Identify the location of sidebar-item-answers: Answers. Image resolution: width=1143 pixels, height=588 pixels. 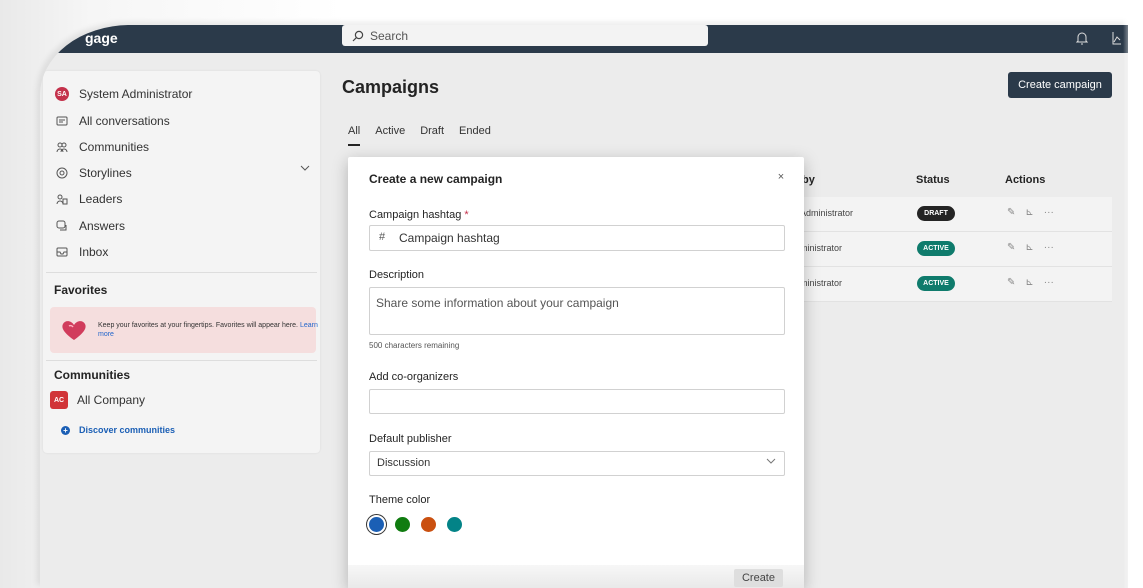
(90, 226).